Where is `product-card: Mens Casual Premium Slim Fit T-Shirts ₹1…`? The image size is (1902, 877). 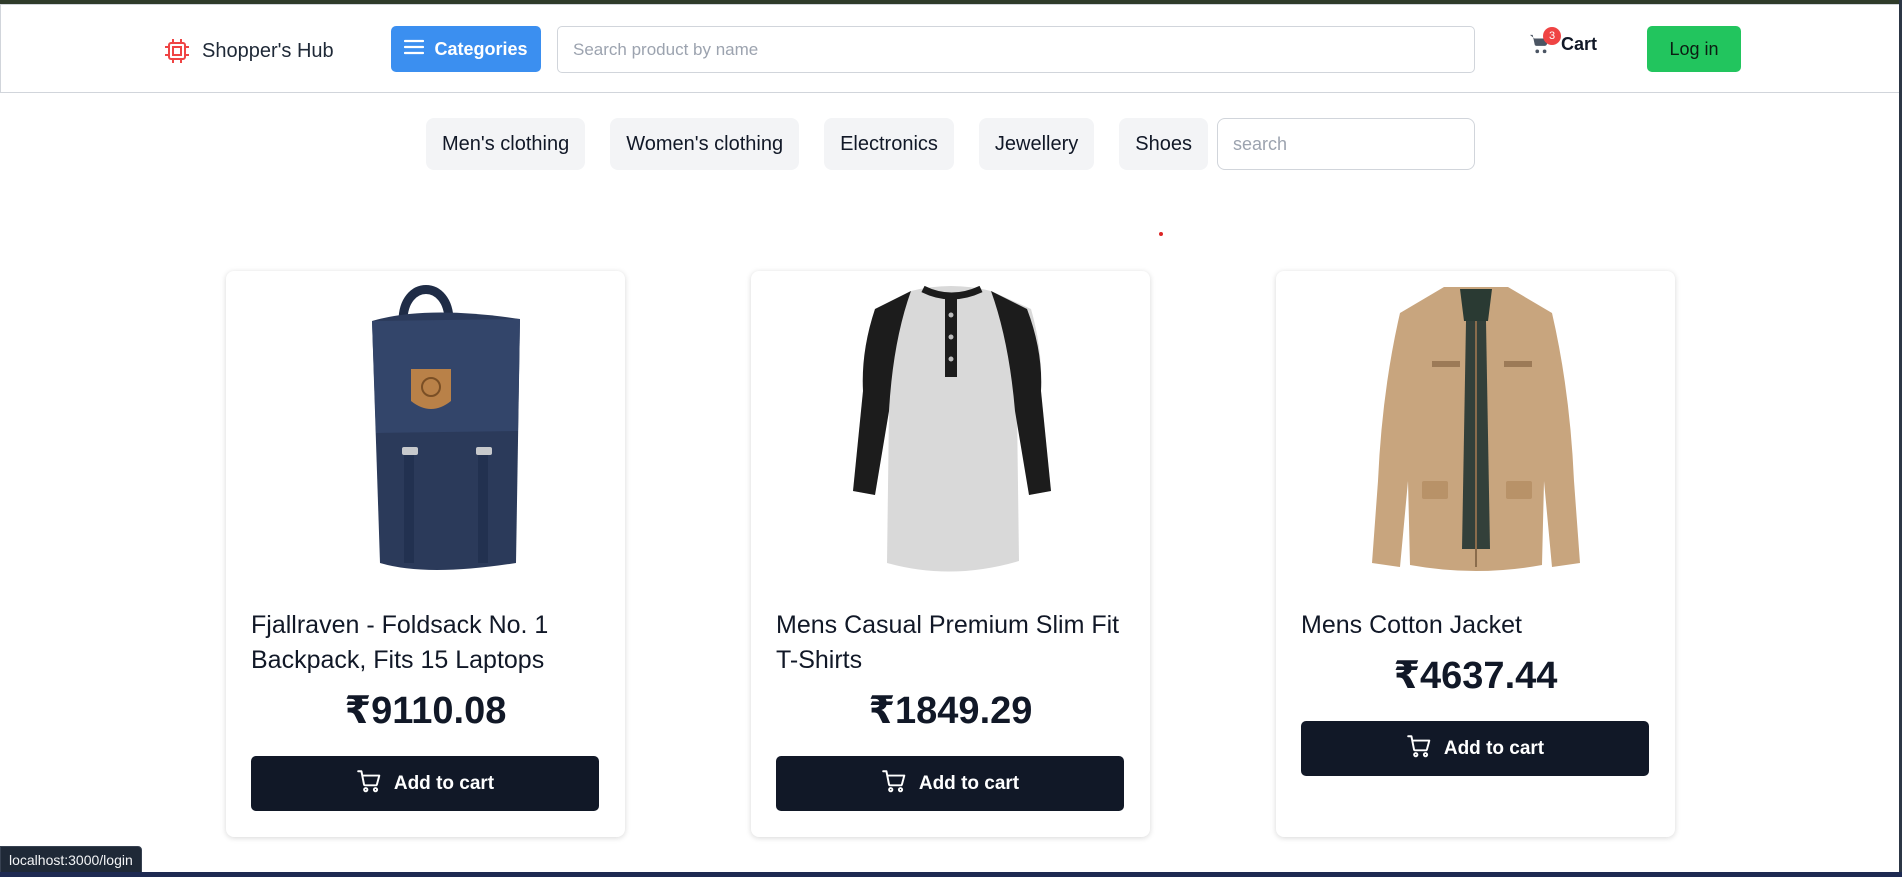
product-card: Mens Casual Premium Slim Fit T-Shirts ₹1… is located at coordinates (950, 554).